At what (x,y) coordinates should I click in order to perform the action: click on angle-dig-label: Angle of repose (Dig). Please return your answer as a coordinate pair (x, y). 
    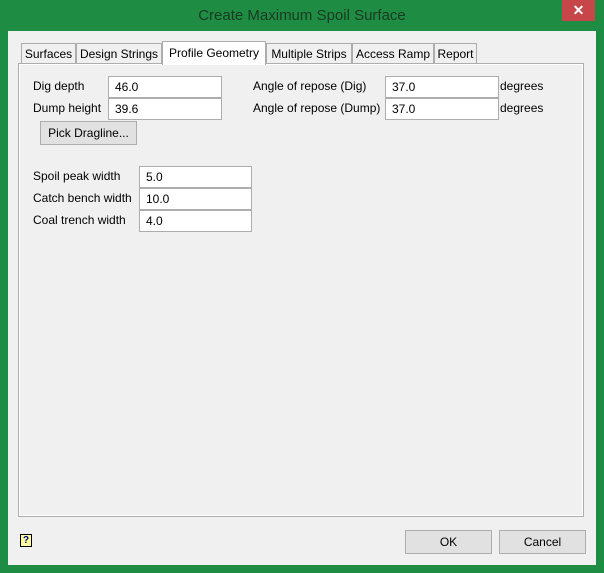
    Looking at the image, I should click on (310, 86).